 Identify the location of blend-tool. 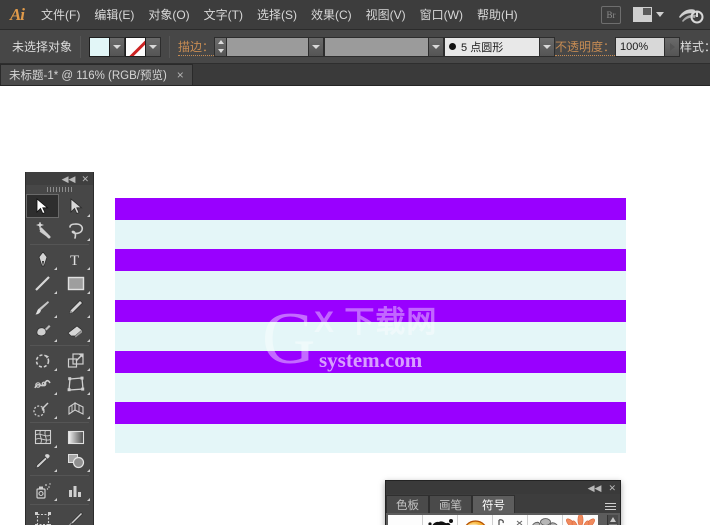
(75, 461).